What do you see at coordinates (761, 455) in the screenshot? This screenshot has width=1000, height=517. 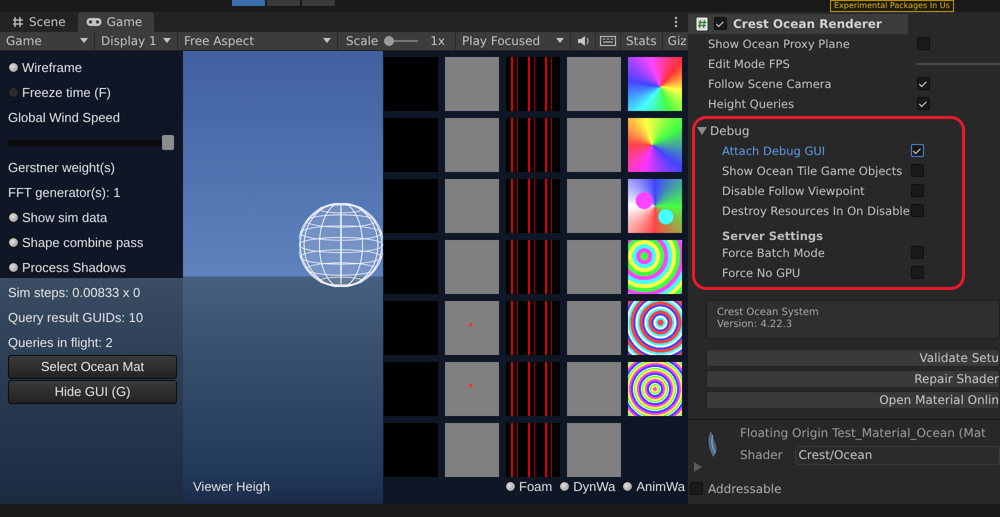 I see `shader-label: Shader` at bounding box center [761, 455].